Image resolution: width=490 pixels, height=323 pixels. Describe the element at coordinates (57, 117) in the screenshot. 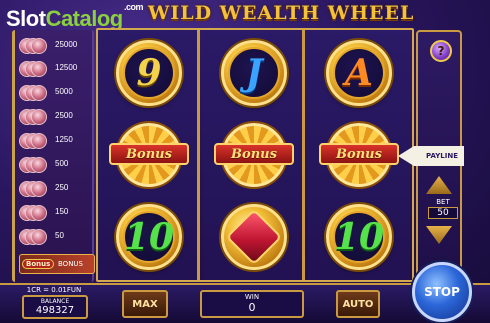

I see `paytable-row: 2500` at that location.